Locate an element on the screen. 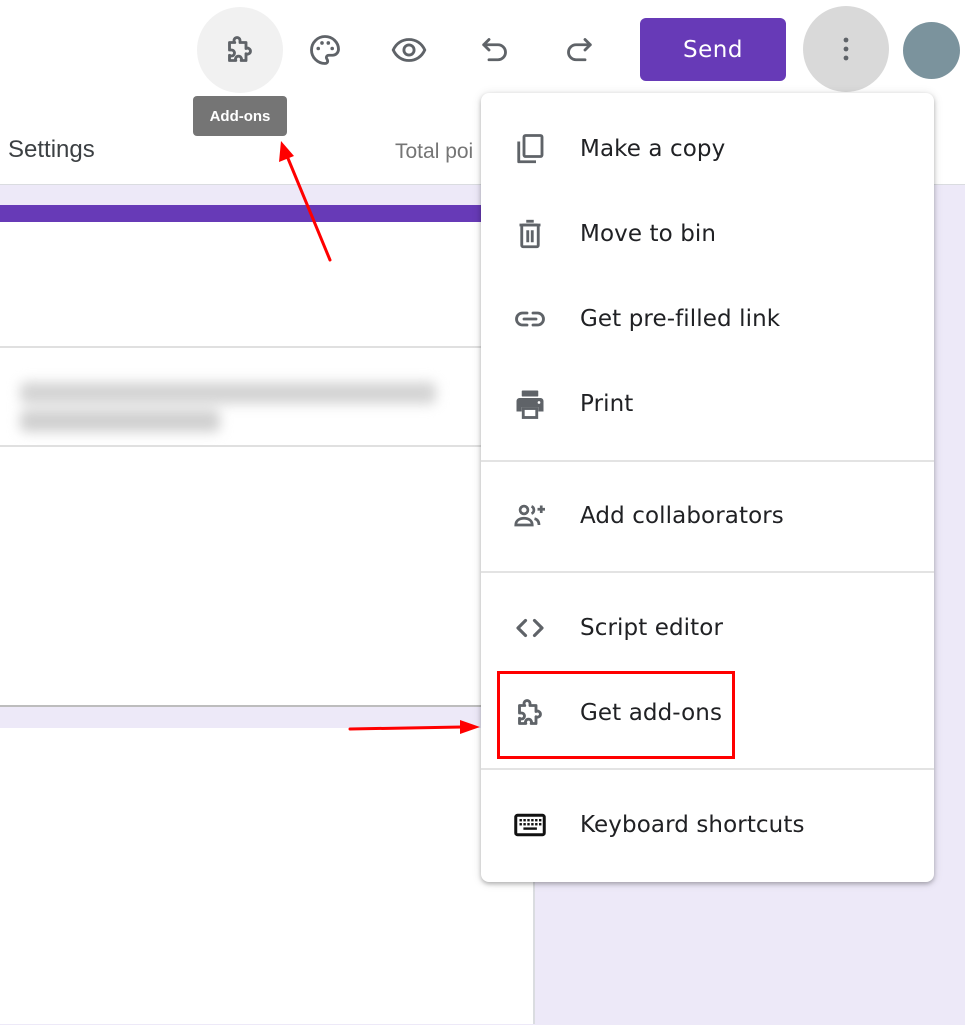 The image size is (965, 1025). eye-icon is located at coordinates (409, 50).